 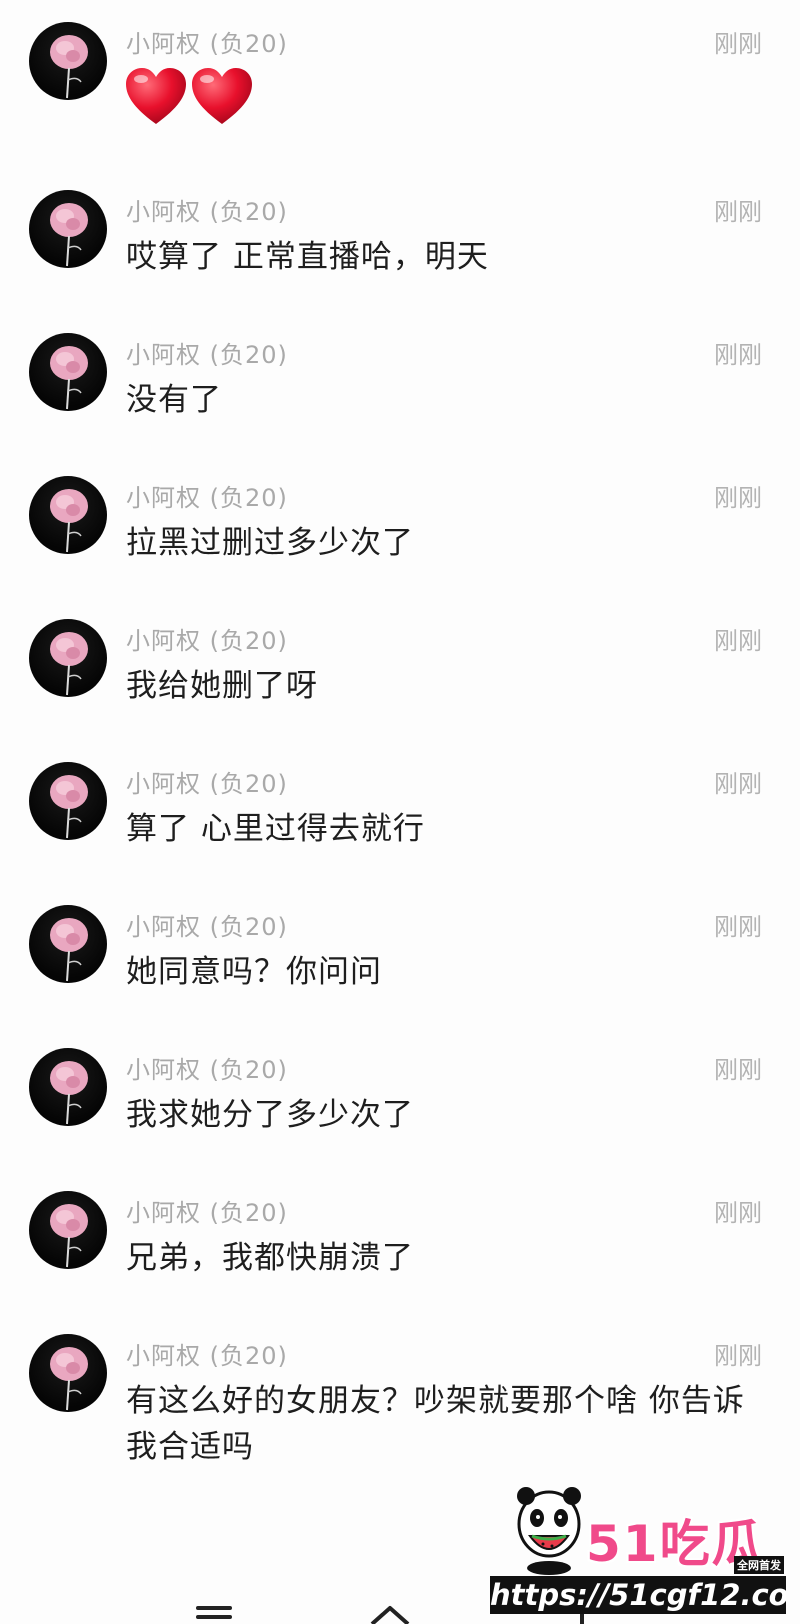 I want to click on watermark-tag: 全网首发, so click(x=759, y=1565).